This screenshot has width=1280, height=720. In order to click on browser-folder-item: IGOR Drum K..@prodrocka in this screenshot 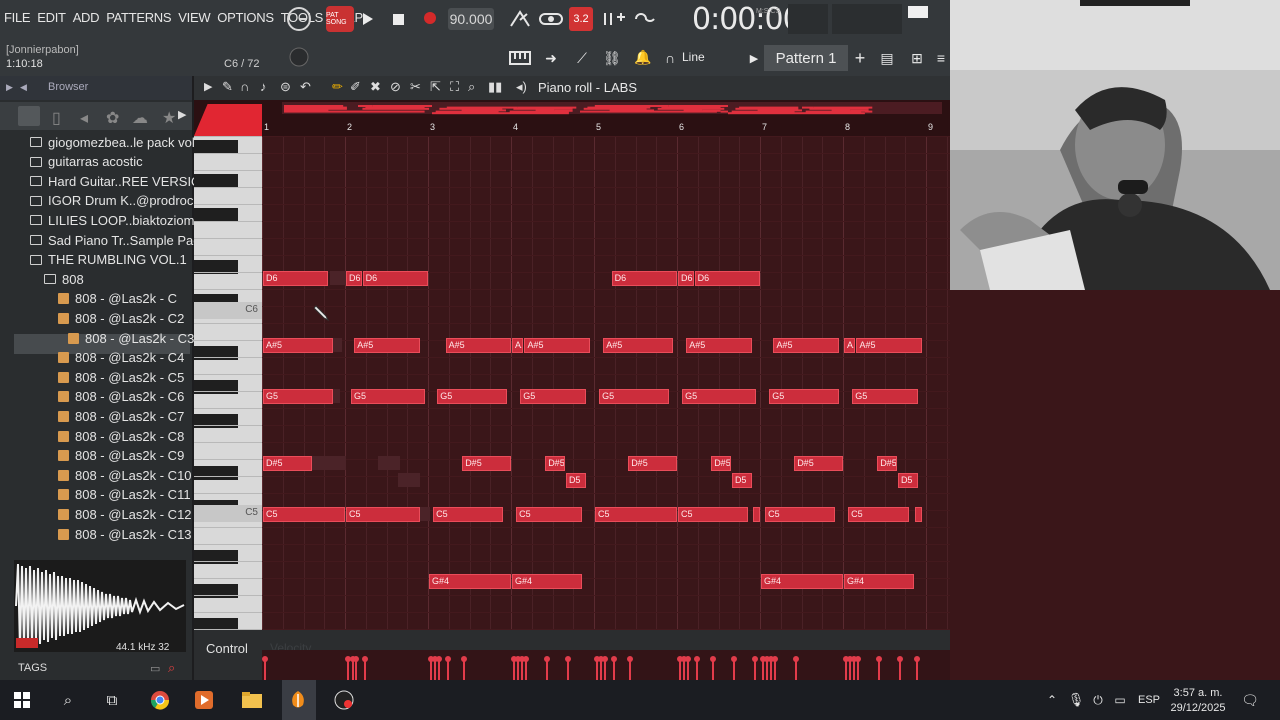, I will do `click(118, 201)`.